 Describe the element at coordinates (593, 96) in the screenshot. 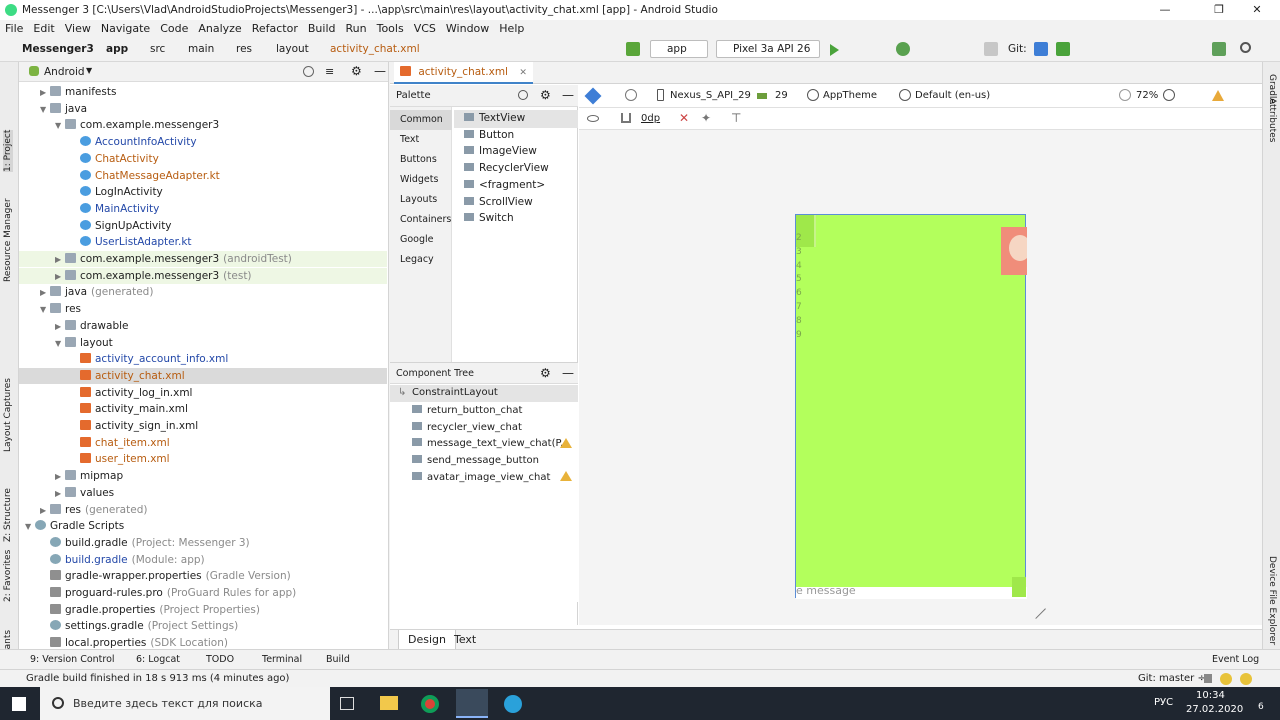

I see `layers-icon` at that location.